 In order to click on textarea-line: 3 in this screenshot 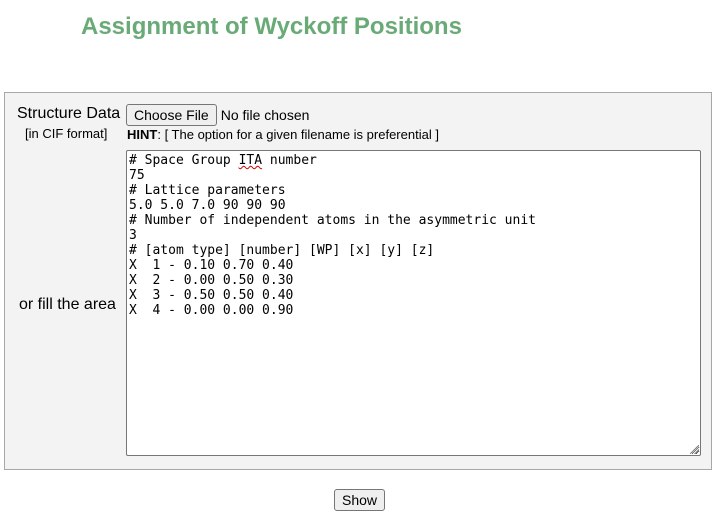, I will do `click(133, 235)`.